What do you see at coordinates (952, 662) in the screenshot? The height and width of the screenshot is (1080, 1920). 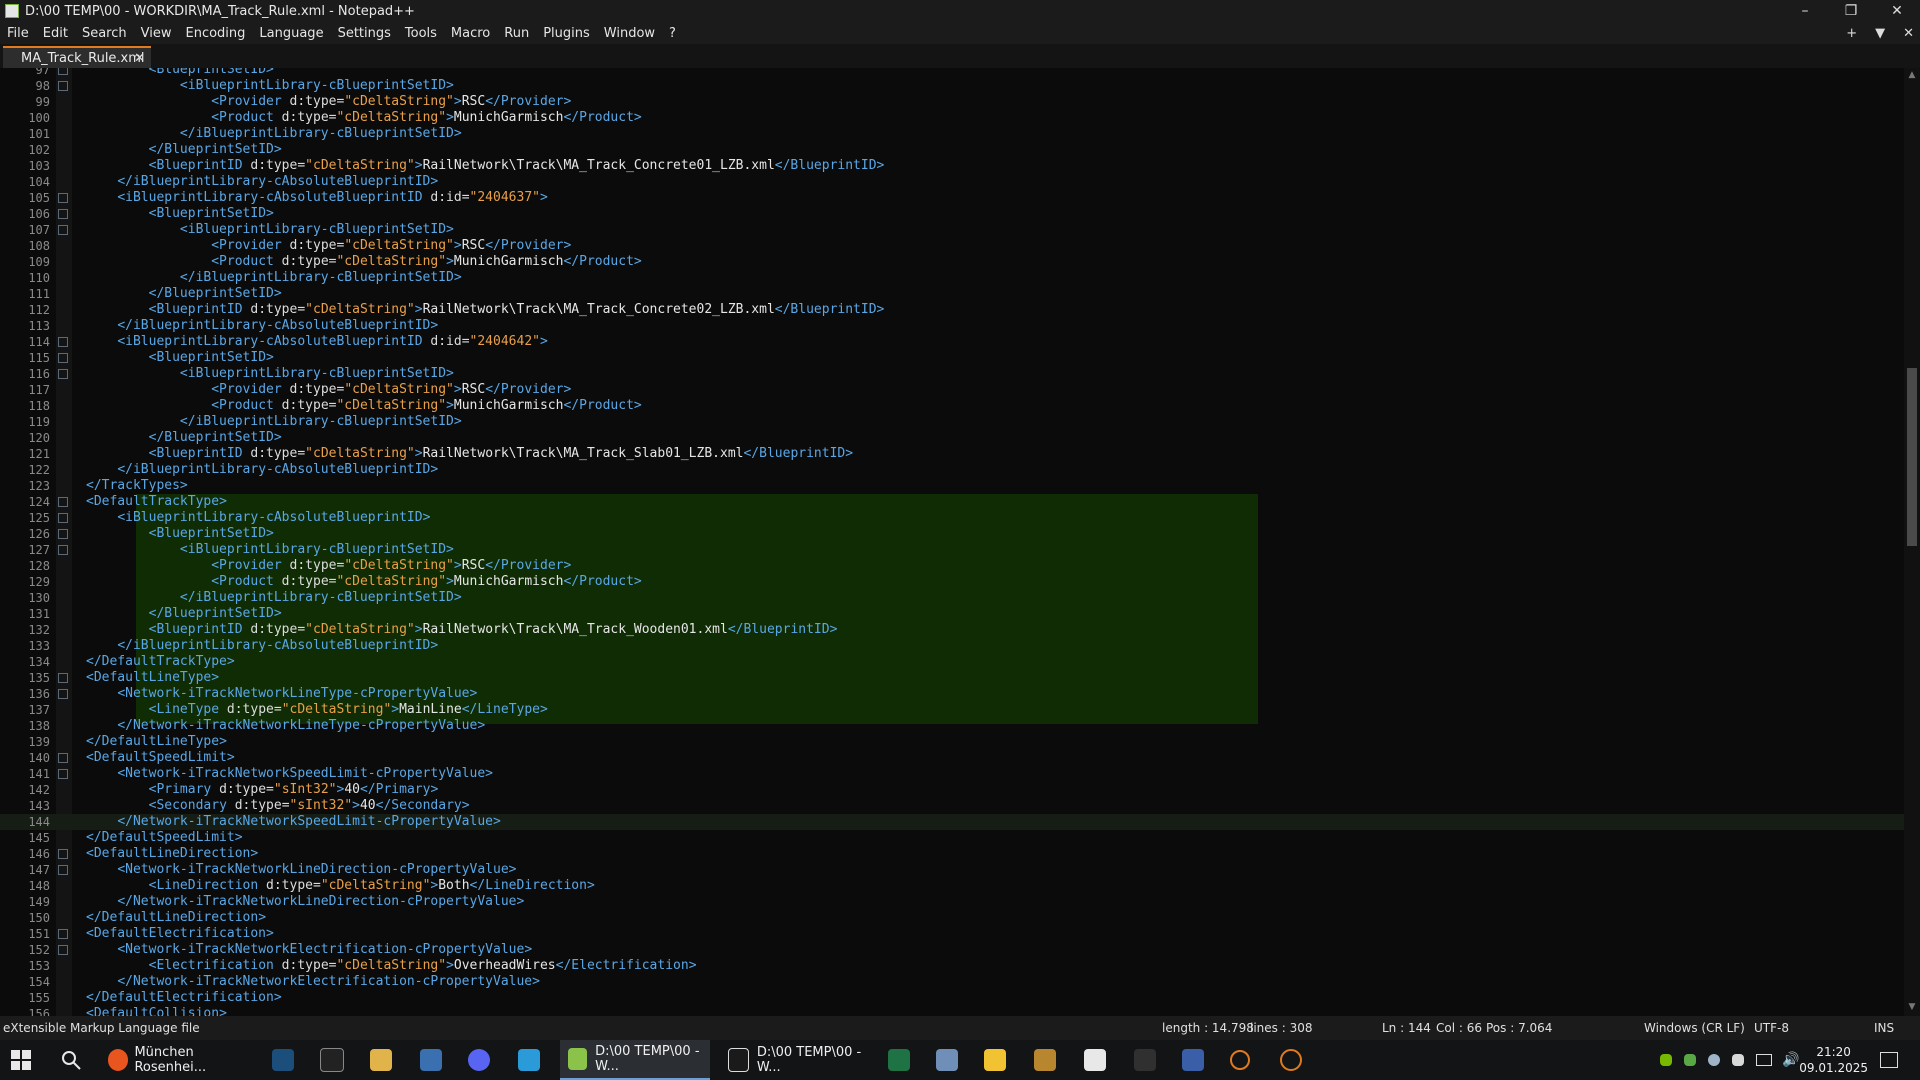 I see `code-line: 134 </DefaultTrackType>` at bounding box center [952, 662].